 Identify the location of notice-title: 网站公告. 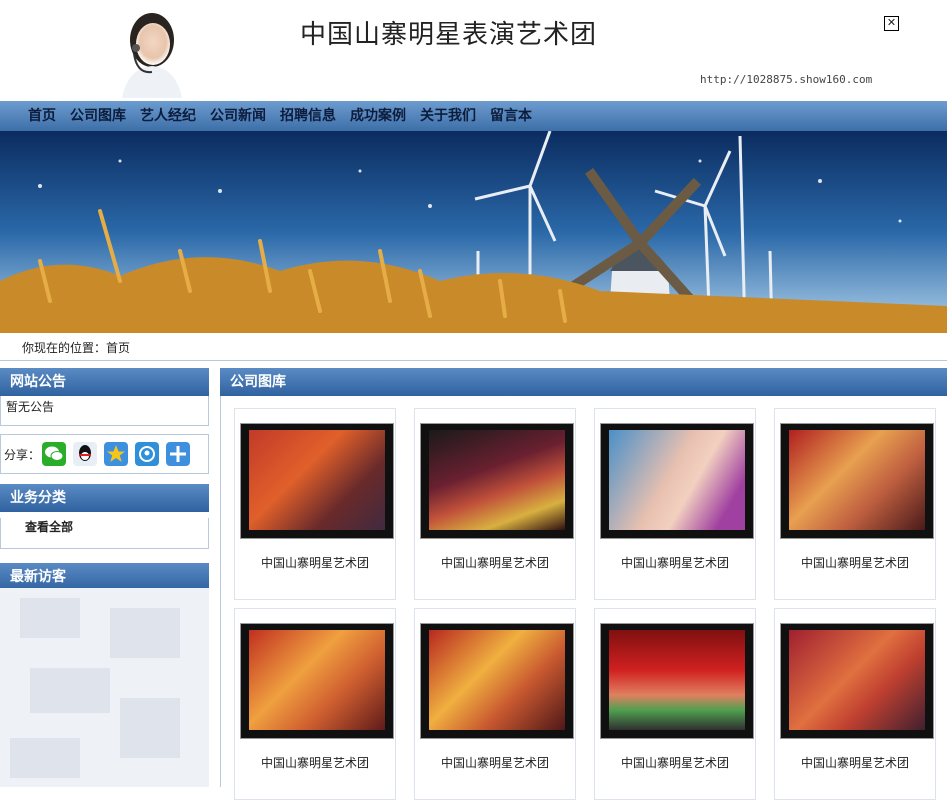
(104, 382).